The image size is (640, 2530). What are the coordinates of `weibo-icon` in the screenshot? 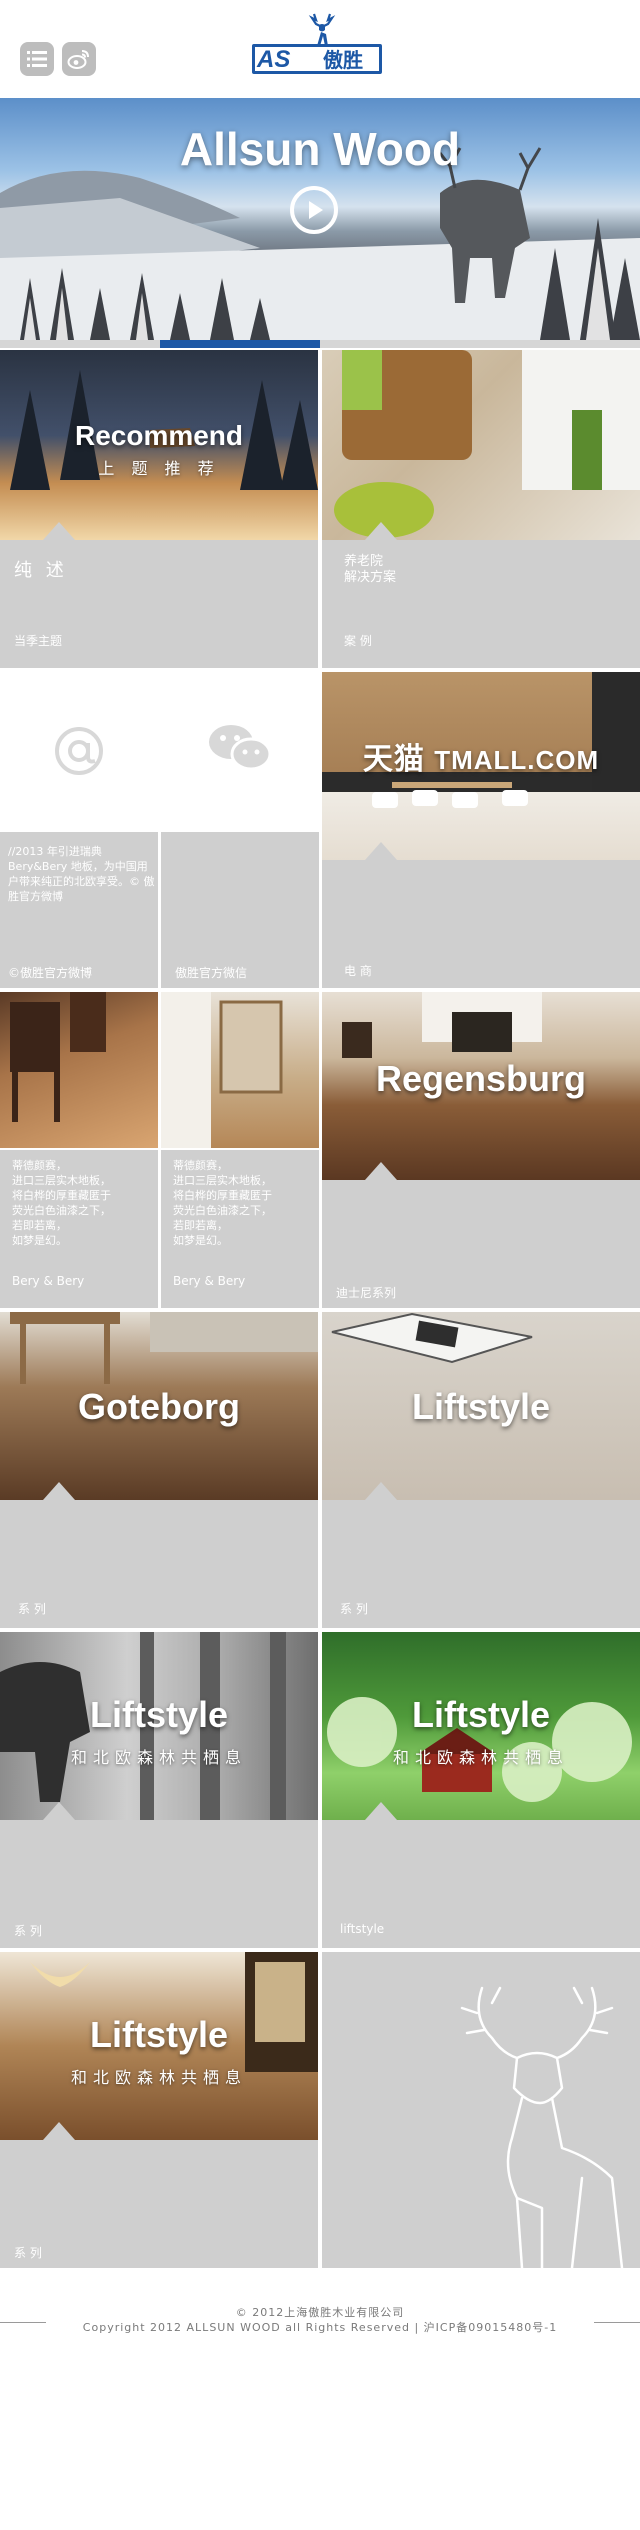 It's located at (78, 59).